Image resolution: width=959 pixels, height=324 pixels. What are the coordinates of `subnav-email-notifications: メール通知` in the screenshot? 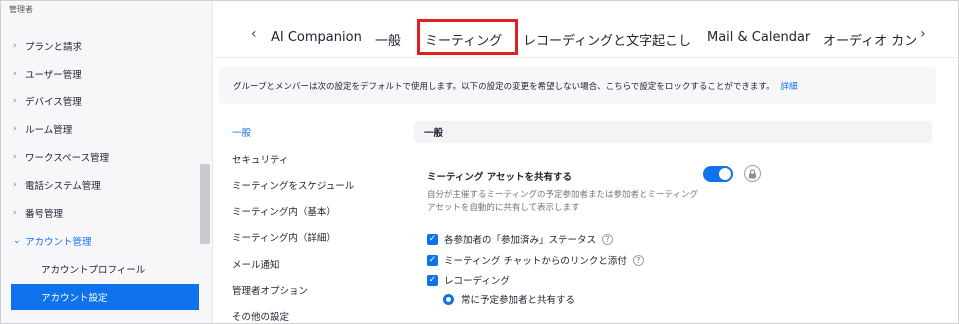 It's located at (256, 264).